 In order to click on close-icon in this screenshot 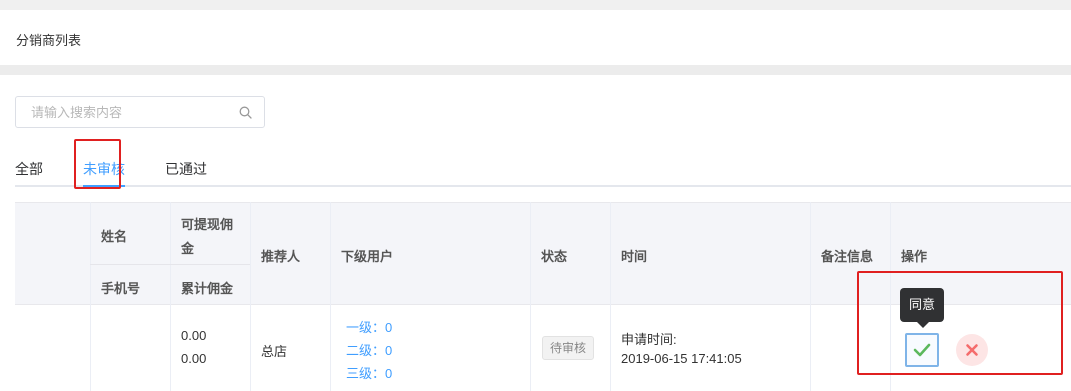, I will do `click(972, 350)`.